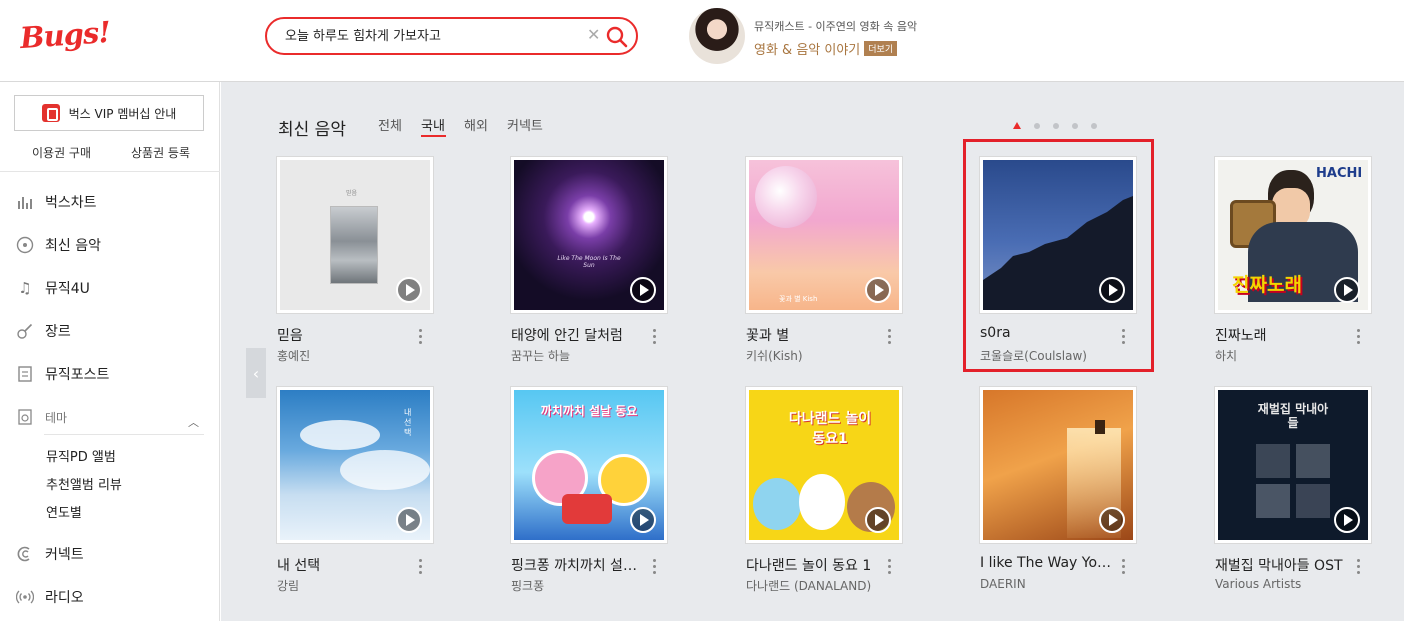 The height and width of the screenshot is (621, 1404). I want to click on album-title: s0ra, so click(1049, 333).